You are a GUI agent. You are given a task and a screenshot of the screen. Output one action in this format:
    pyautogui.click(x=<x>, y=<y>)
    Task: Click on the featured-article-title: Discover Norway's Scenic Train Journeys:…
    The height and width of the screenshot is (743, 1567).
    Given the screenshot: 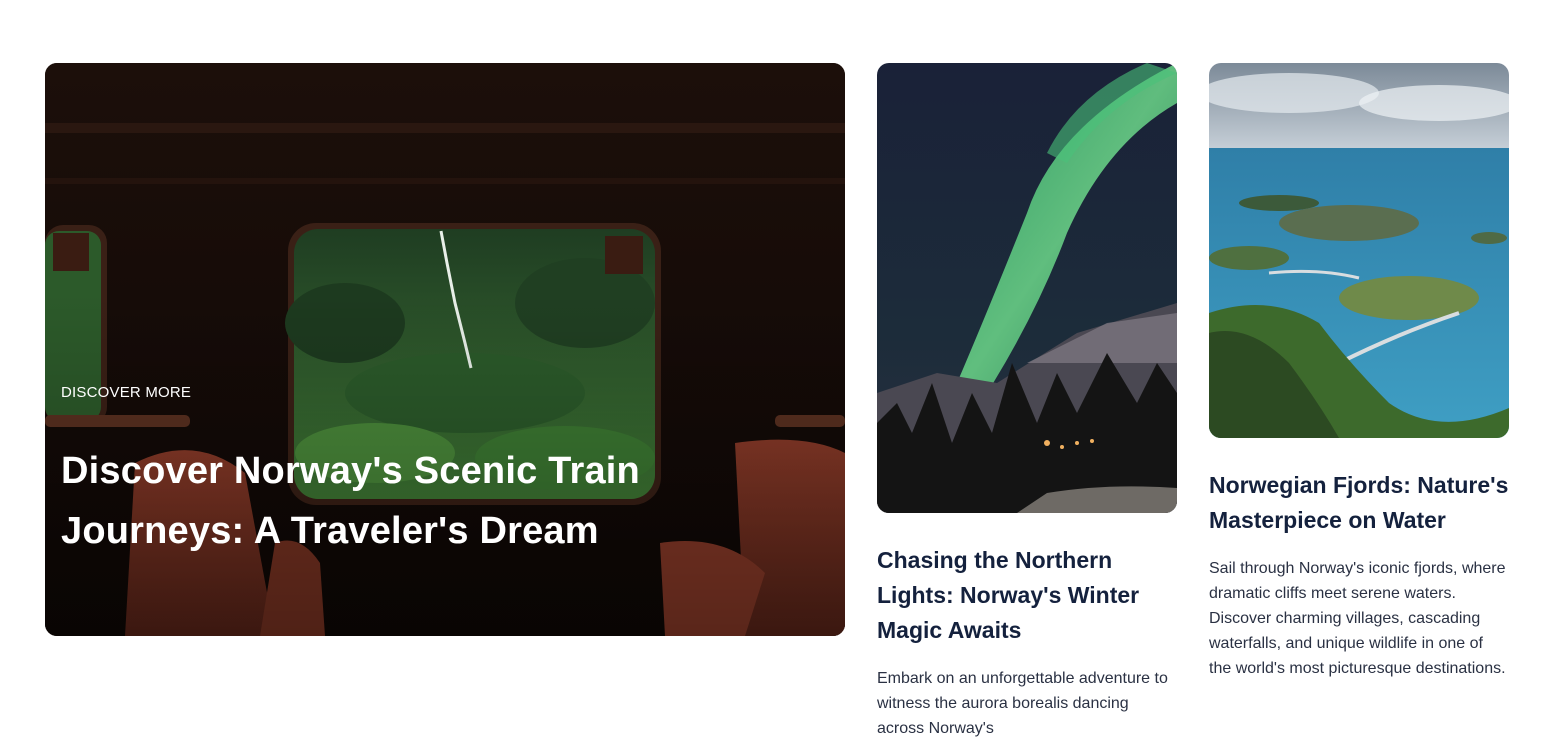 What is the action you would take?
    pyautogui.click(x=411, y=501)
    